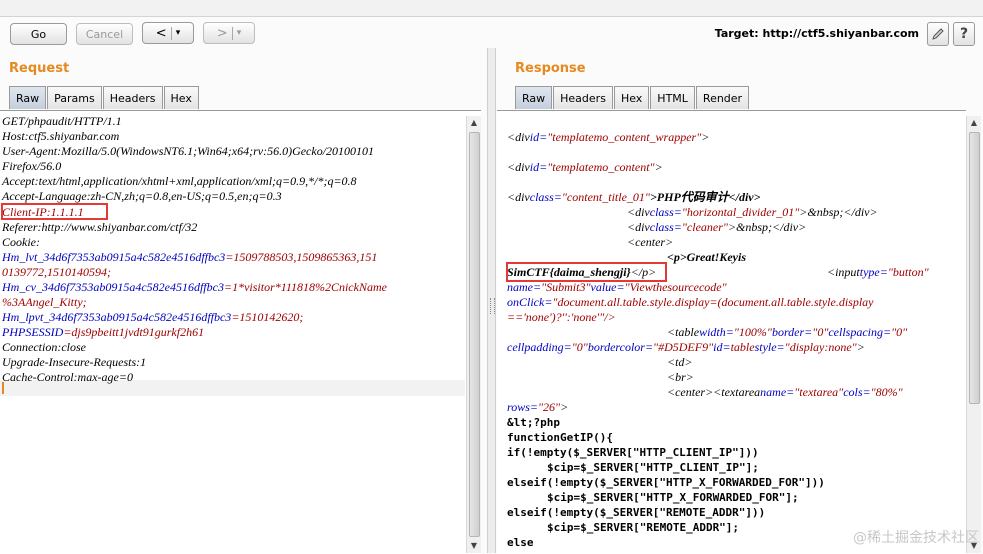 This screenshot has width=983, height=554. What do you see at coordinates (819, 392) in the screenshot?
I see `value: "textarea"` at bounding box center [819, 392].